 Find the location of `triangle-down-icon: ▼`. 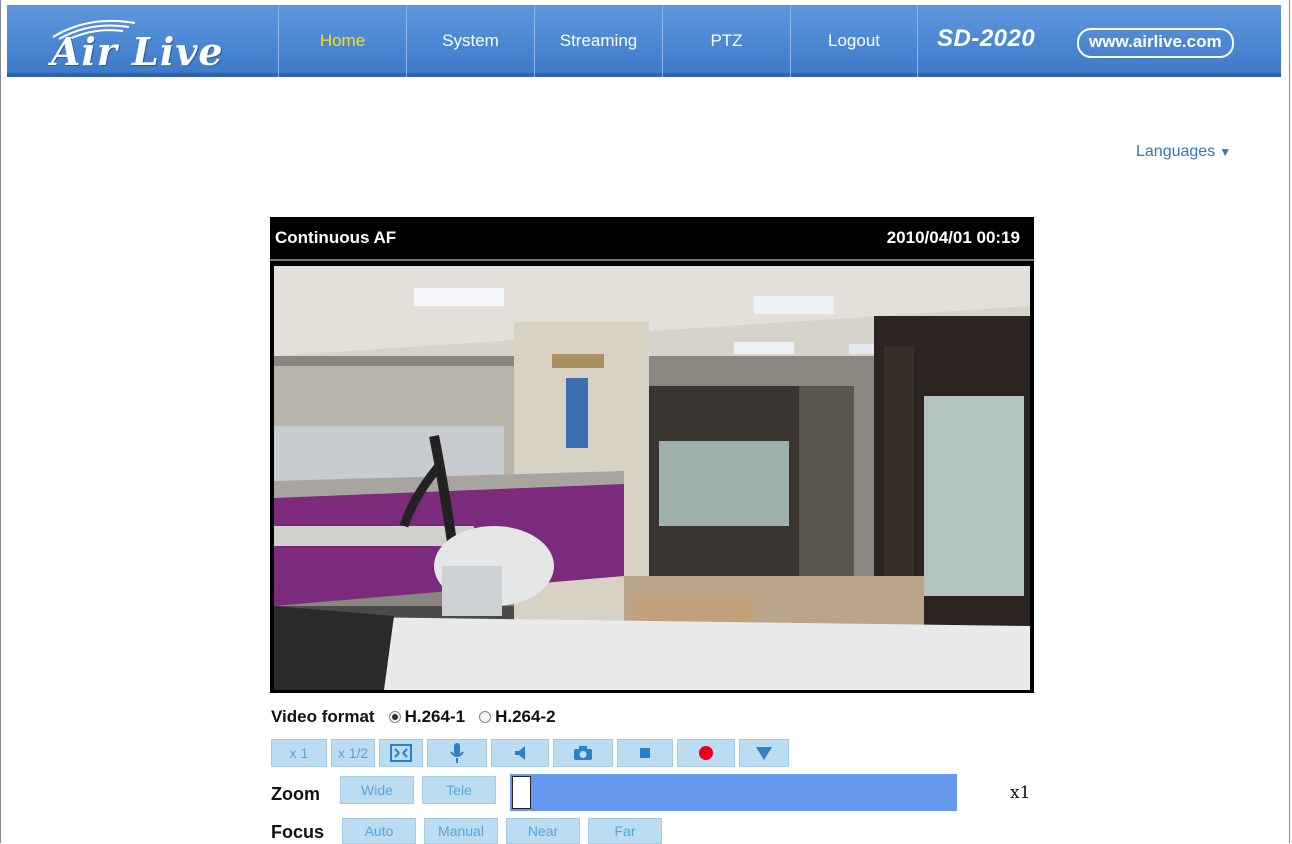

triangle-down-icon: ▼ is located at coordinates (1225, 152).